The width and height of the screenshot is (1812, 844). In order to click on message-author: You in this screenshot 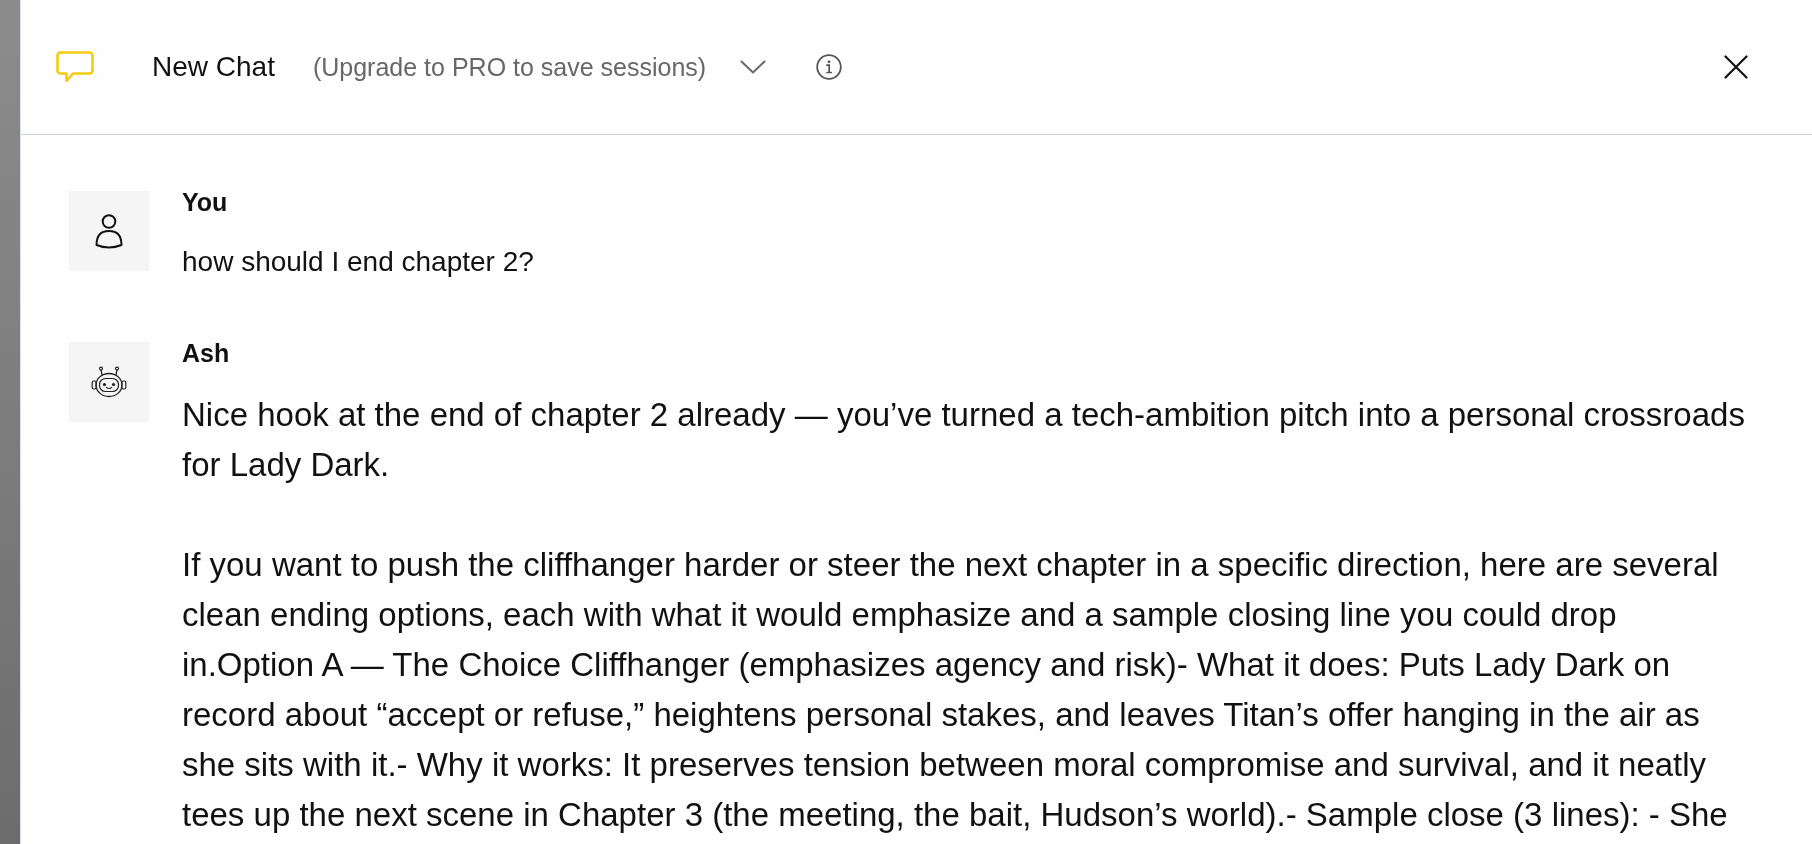, I will do `click(205, 202)`.